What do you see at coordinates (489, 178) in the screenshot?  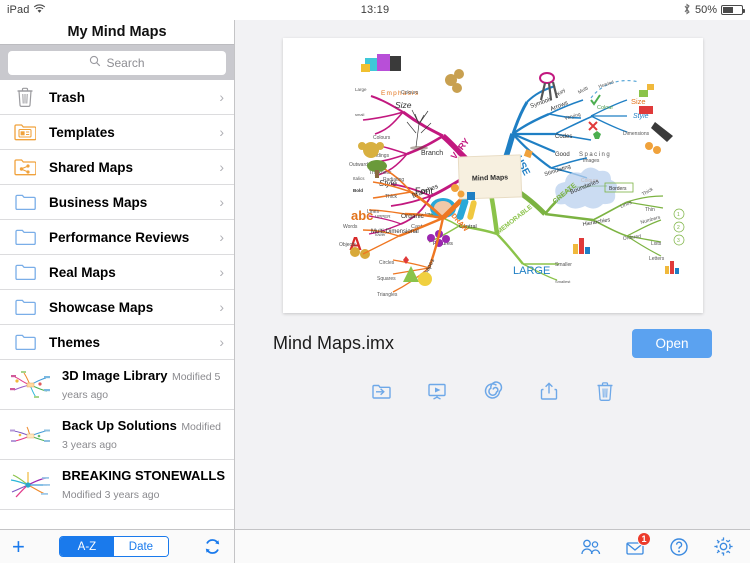 I see `mindmap-center-label: Mind Maps` at bounding box center [489, 178].